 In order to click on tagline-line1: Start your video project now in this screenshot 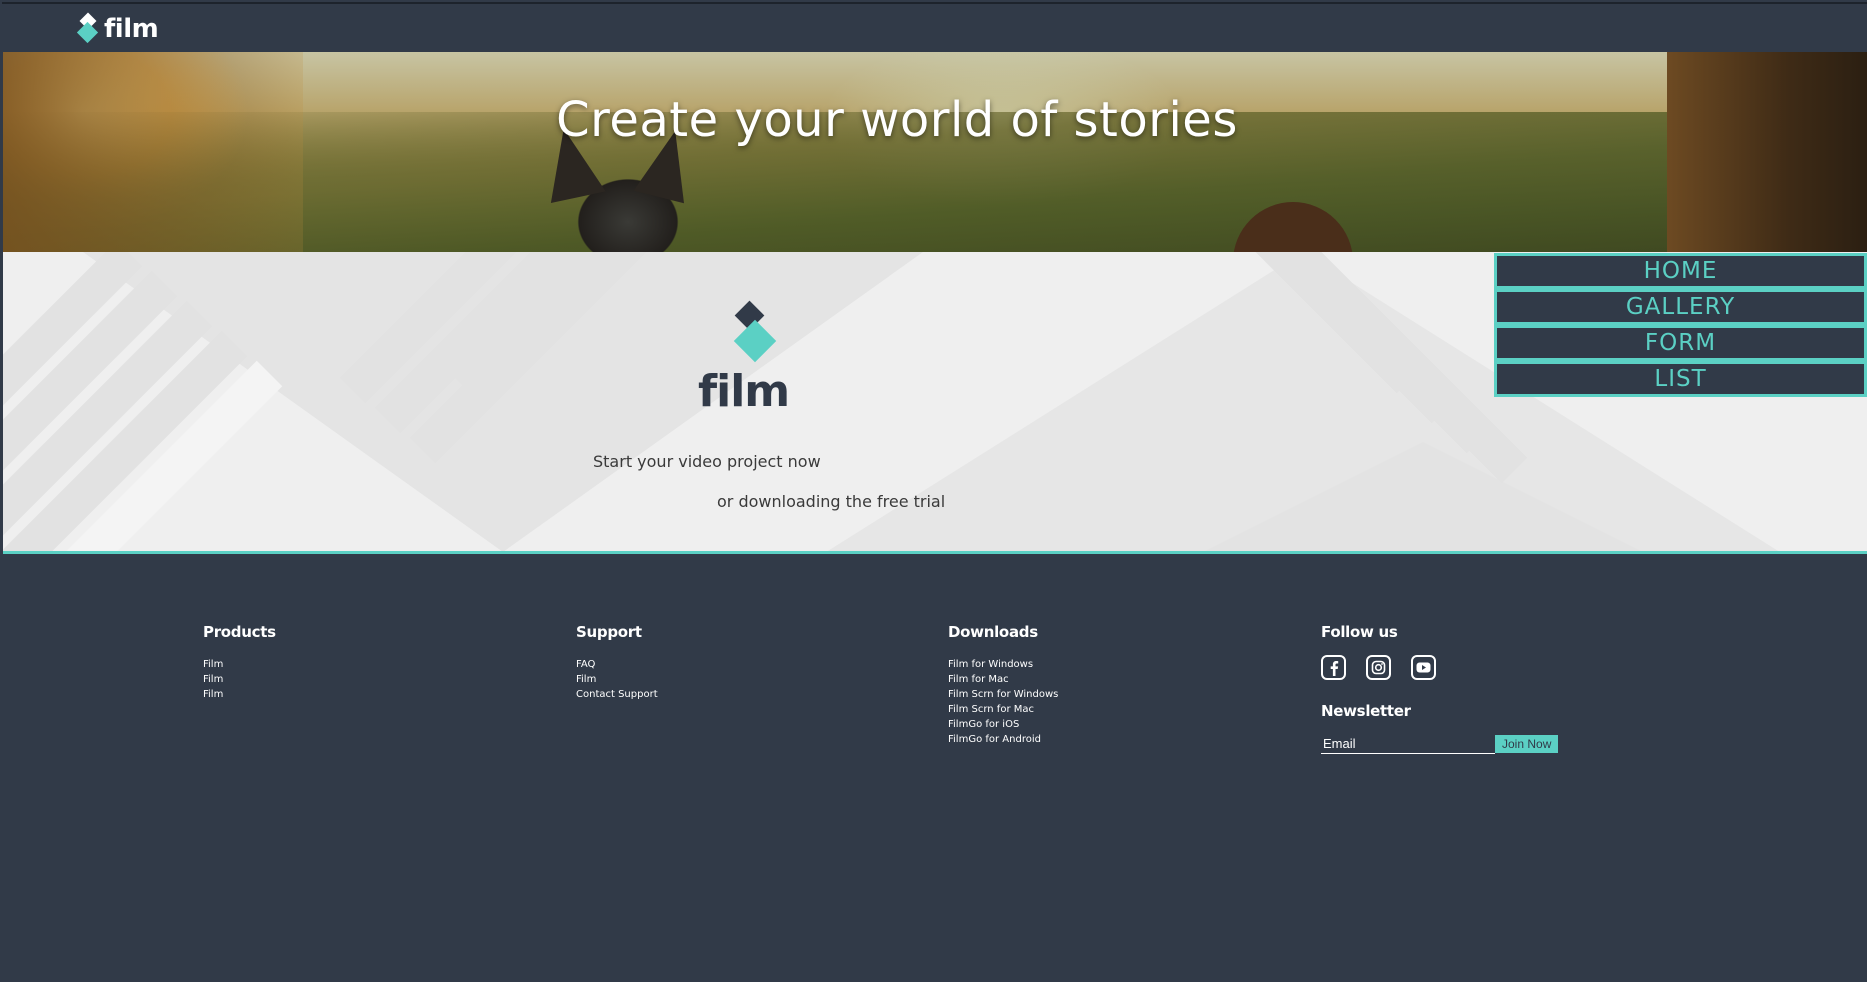, I will do `click(707, 461)`.